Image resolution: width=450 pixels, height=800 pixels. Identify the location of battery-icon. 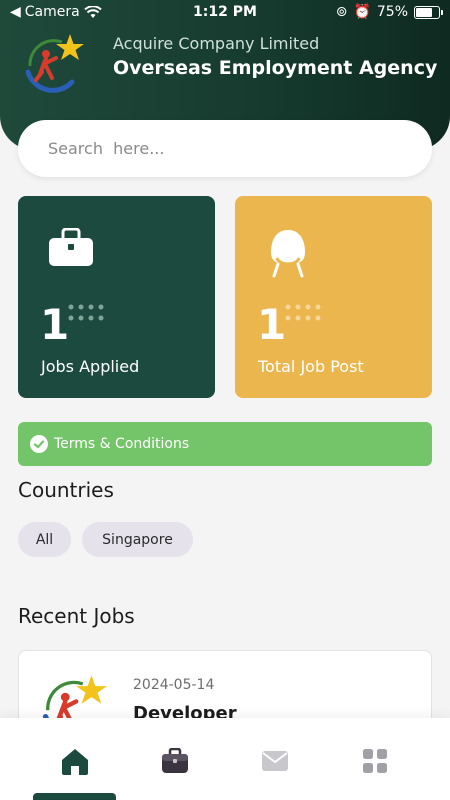
(428, 12).